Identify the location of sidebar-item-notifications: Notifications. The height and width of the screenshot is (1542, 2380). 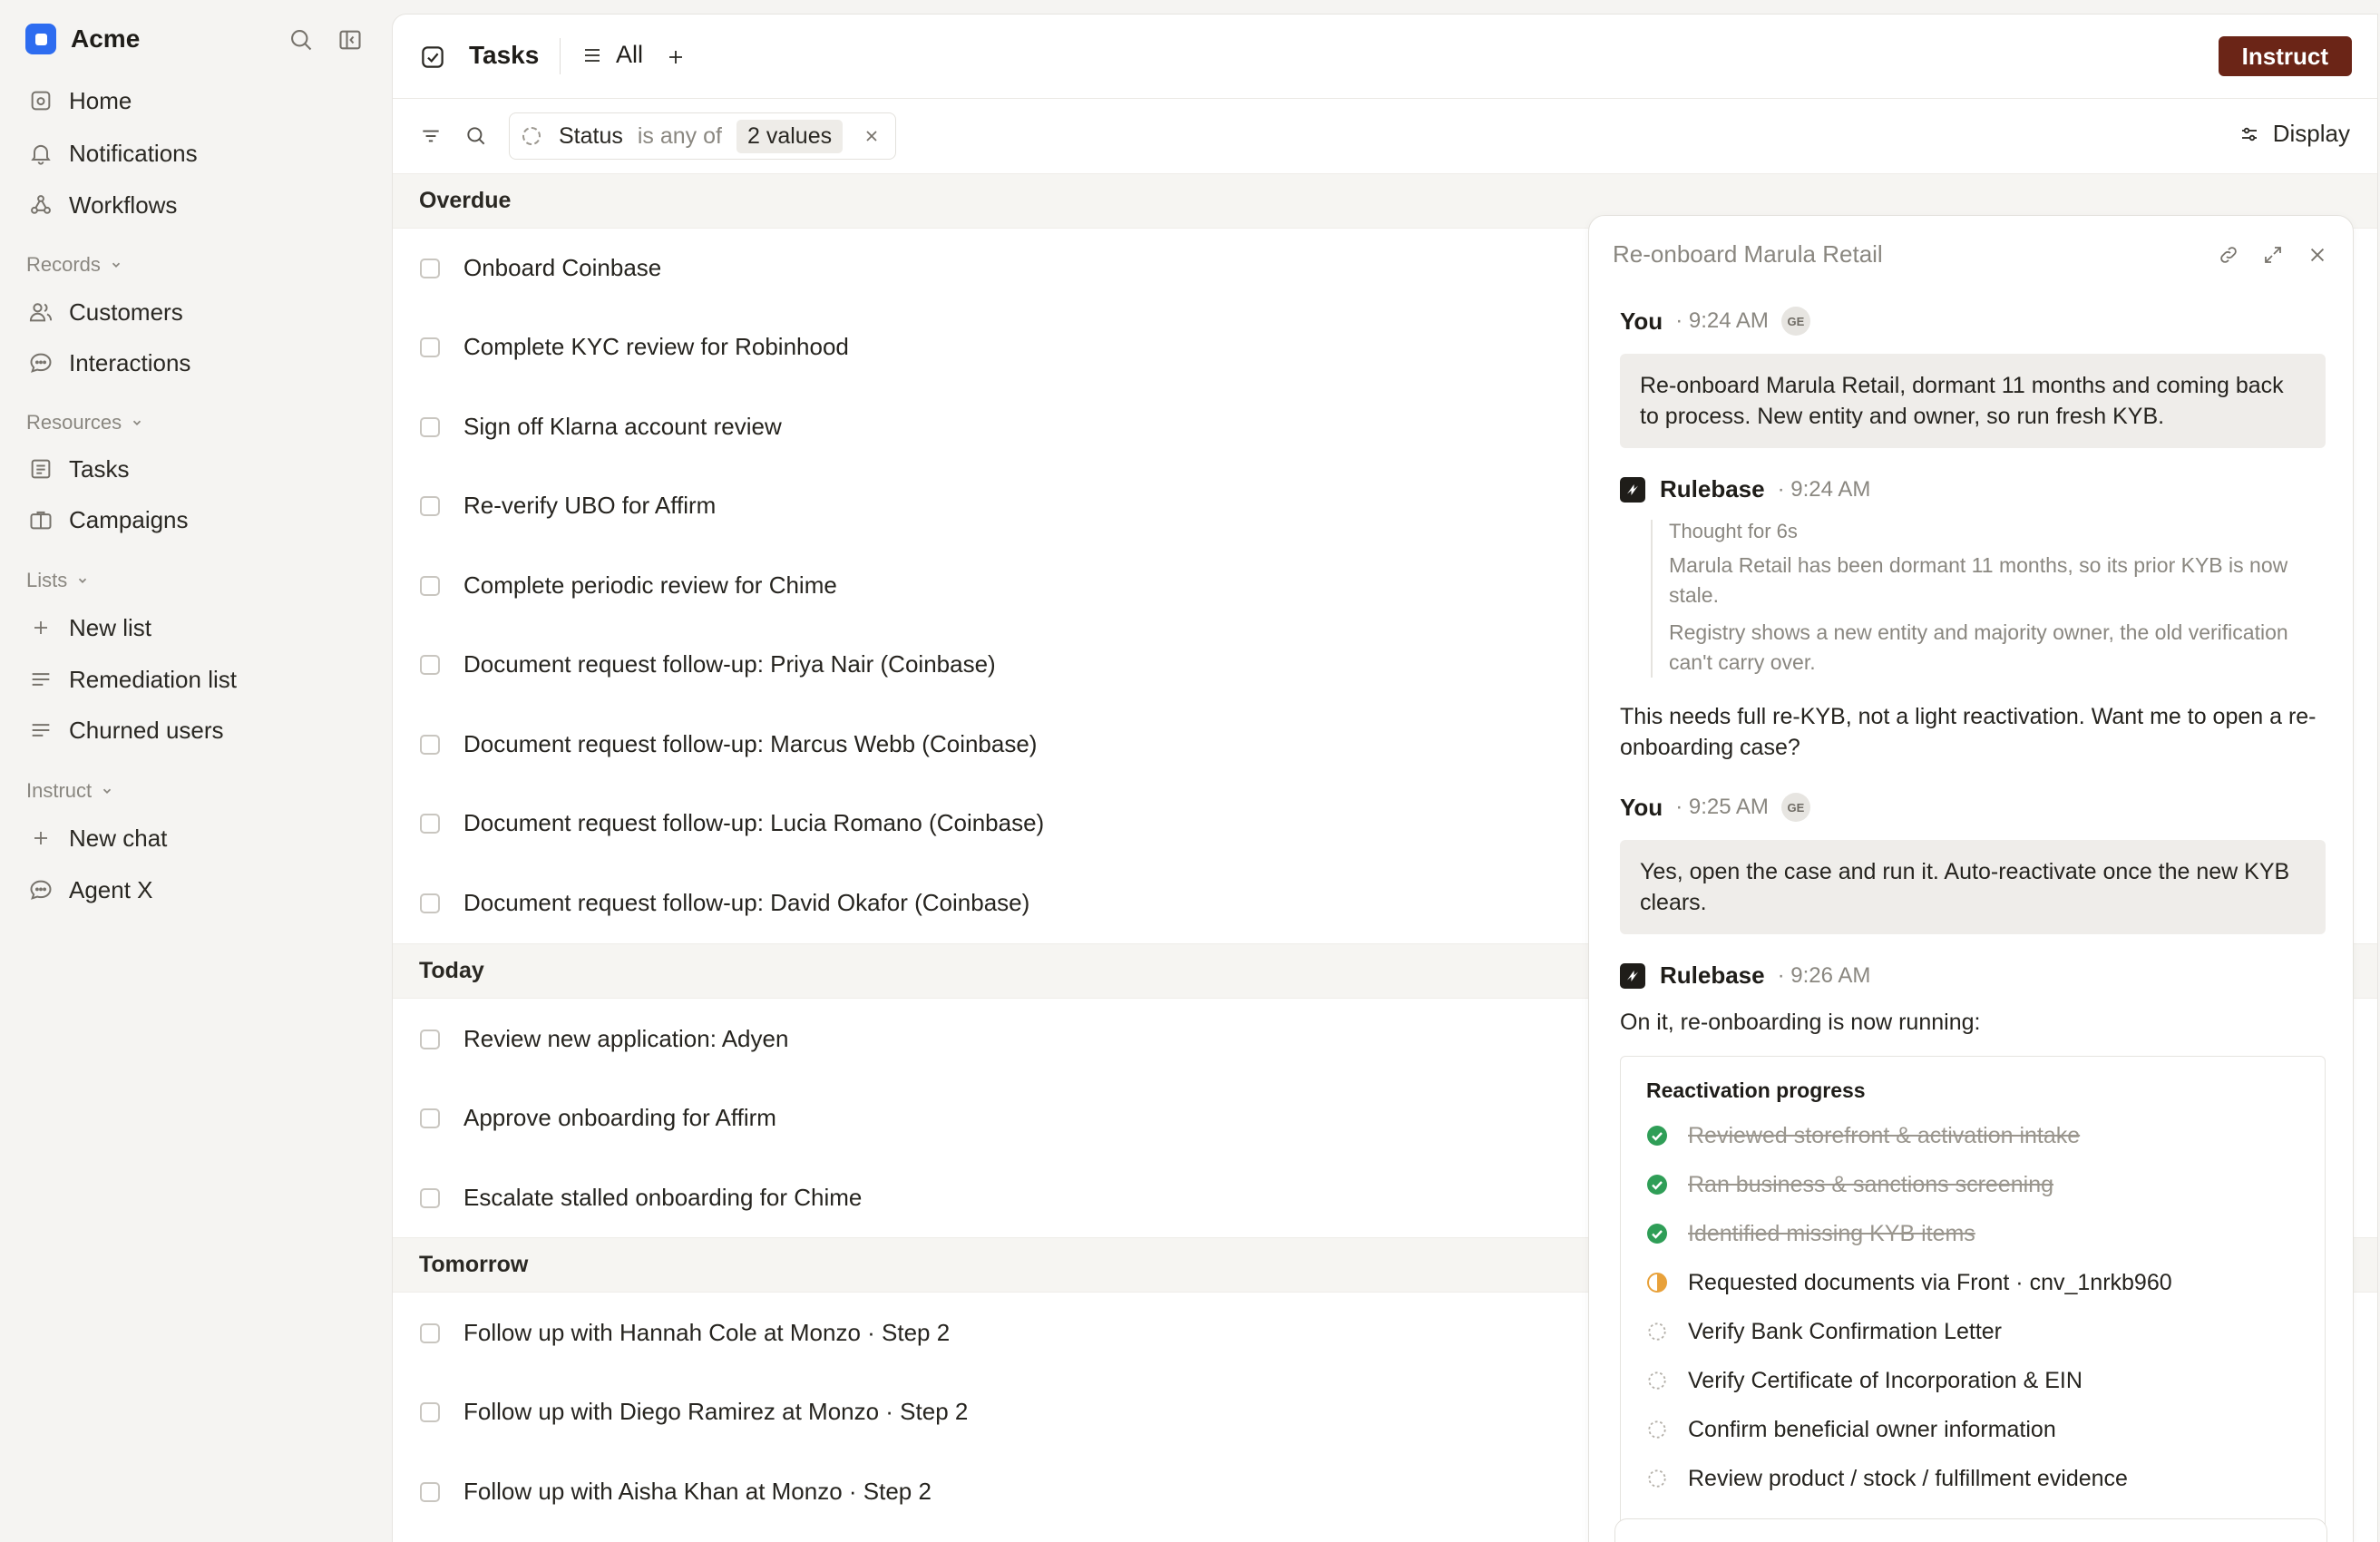
(111, 153).